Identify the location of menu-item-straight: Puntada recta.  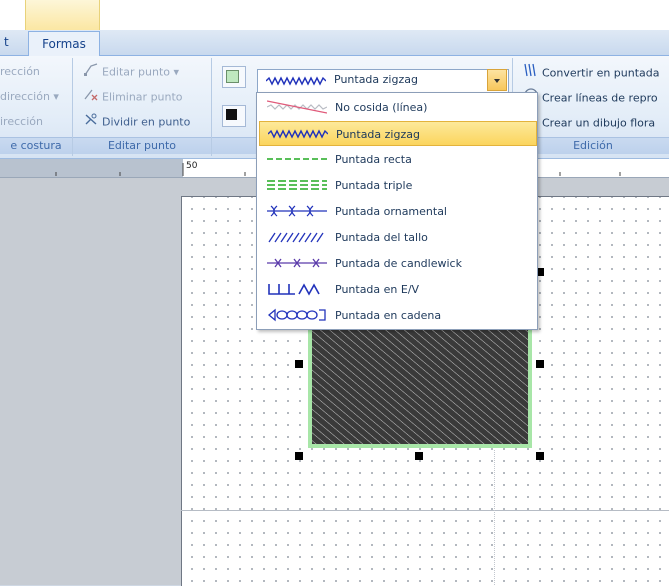
(397, 159).